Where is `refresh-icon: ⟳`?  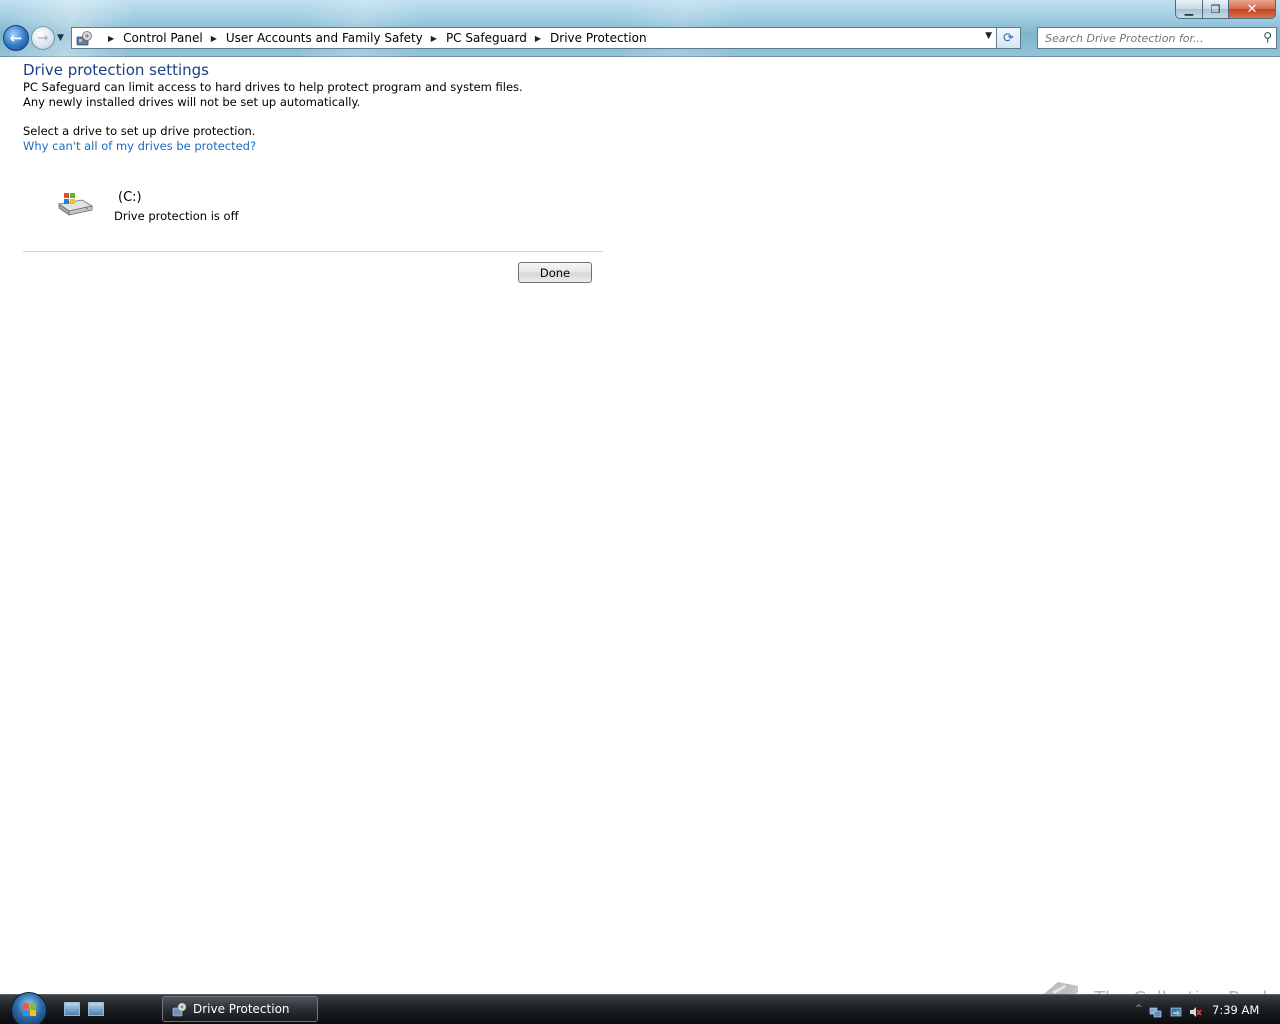 refresh-icon: ⟳ is located at coordinates (1008, 38).